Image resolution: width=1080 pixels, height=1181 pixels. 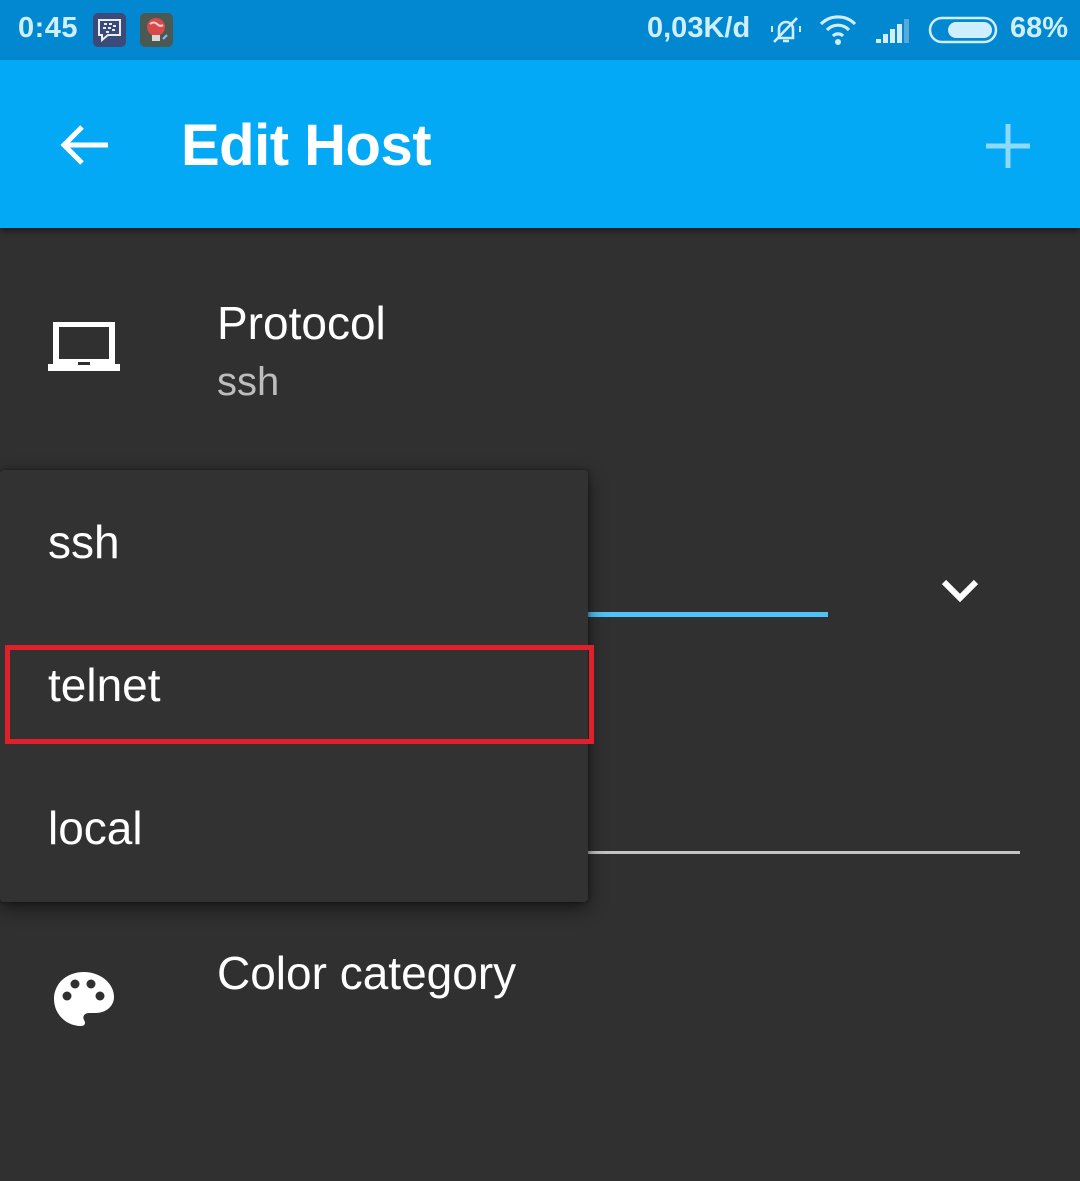 I want to click on dropdown-option-ssh: ssh, so click(x=294, y=542).